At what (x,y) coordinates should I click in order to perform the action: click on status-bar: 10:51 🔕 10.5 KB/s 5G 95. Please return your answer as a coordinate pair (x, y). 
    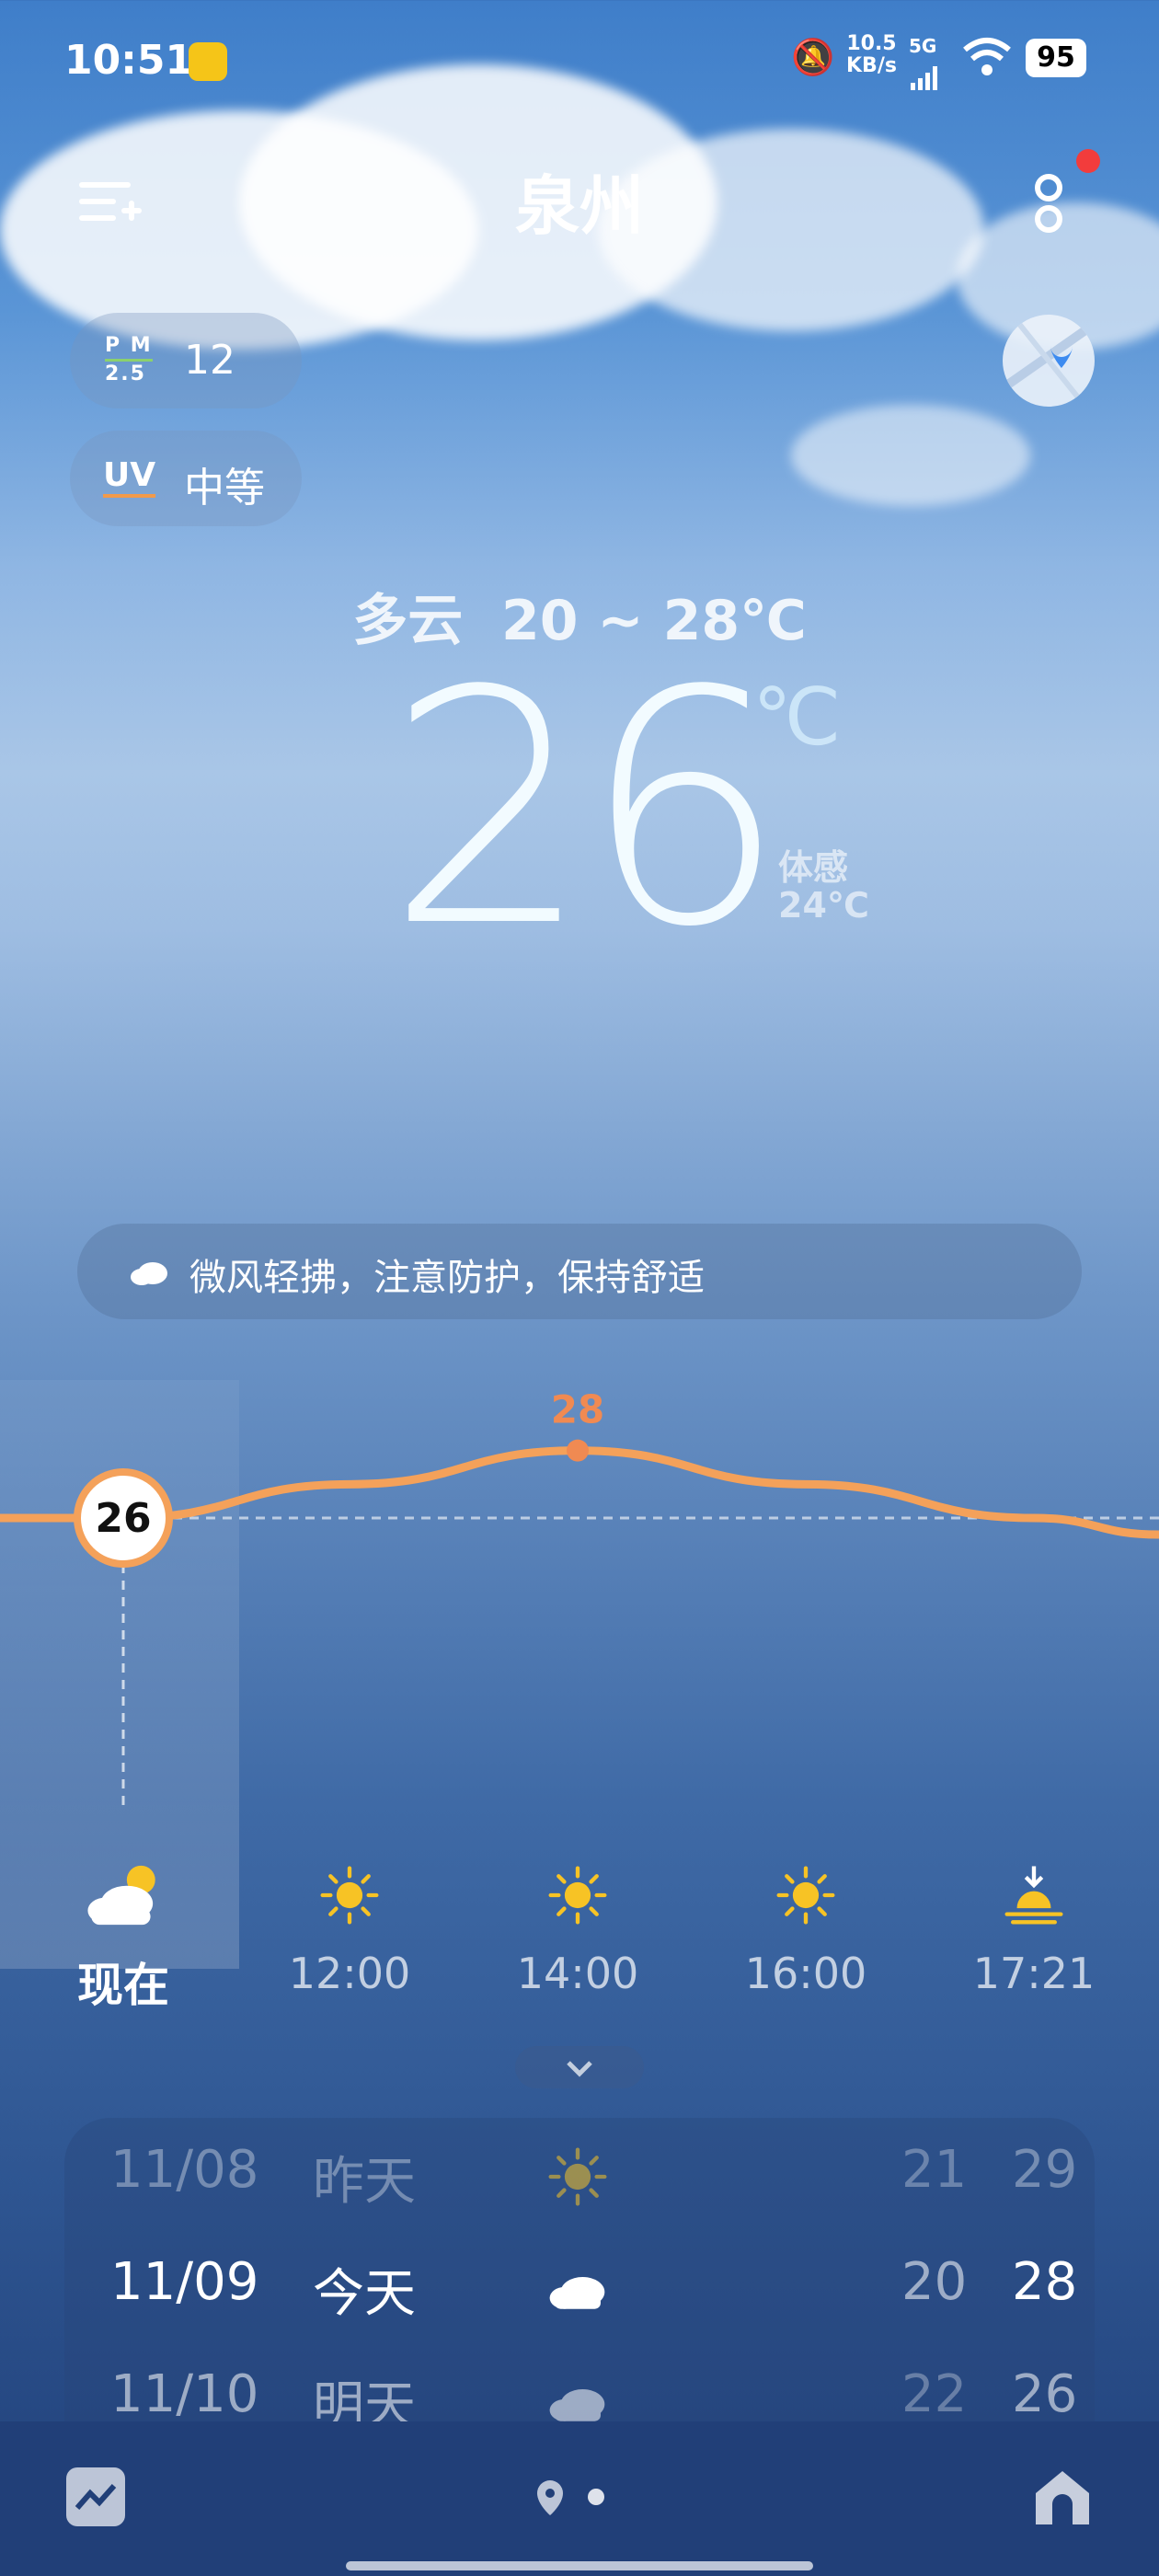
    Looking at the image, I should click on (579, 62).